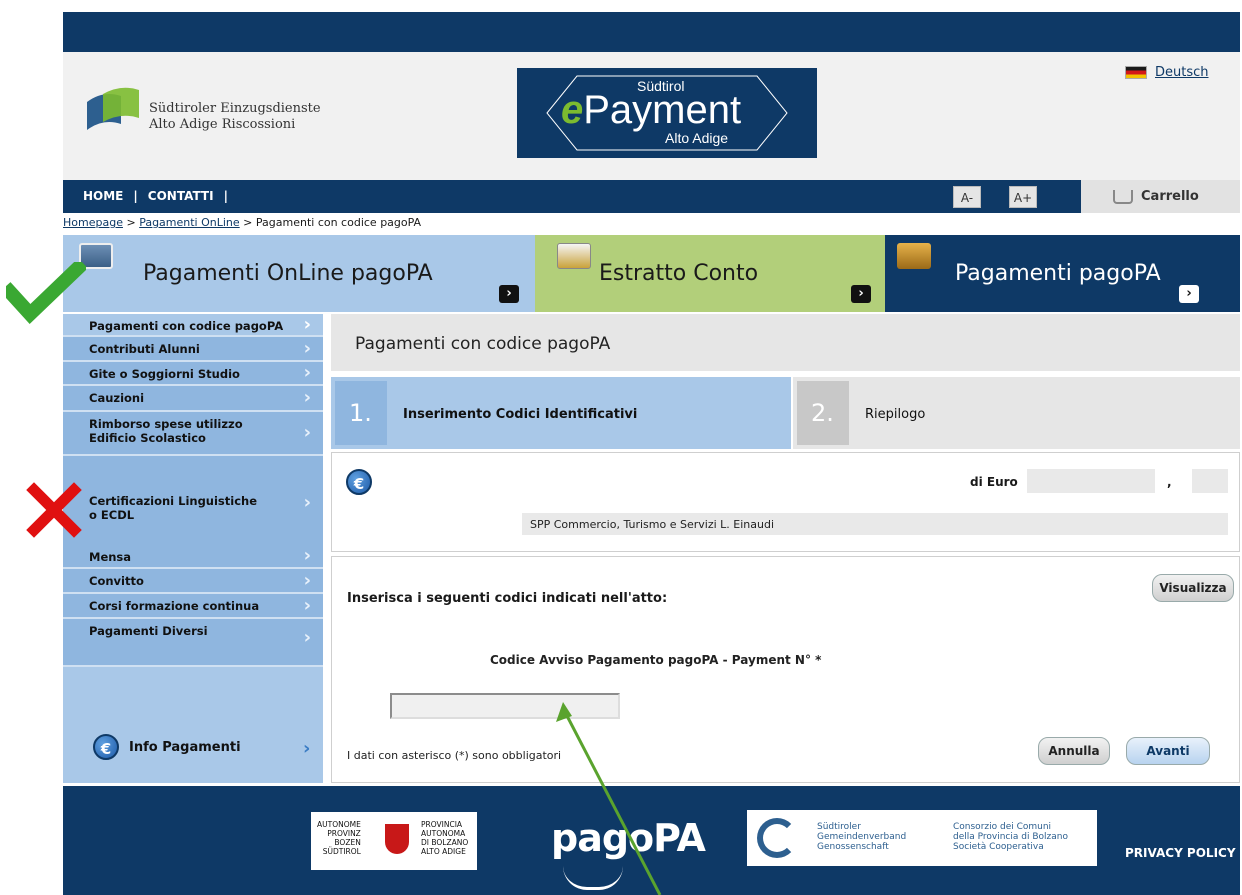  I want to click on province-left-line: PROVINZ, so click(344, 833).